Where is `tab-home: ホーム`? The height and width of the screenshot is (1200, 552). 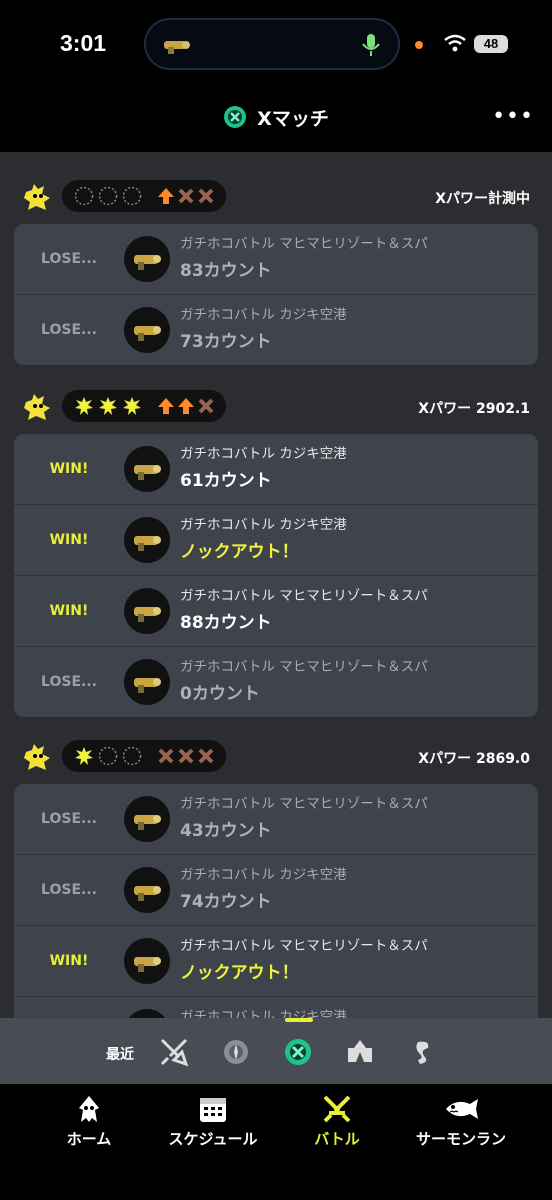
tab-home: ホーム is located at coordinates (89, 1121).